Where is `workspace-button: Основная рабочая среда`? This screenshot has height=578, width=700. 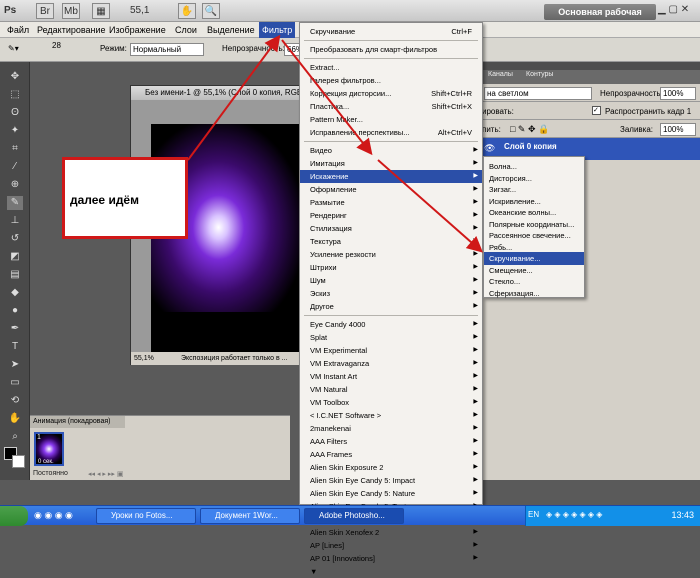
workspace-button: Основная рабочая среда is located at coordinates (600, 18).